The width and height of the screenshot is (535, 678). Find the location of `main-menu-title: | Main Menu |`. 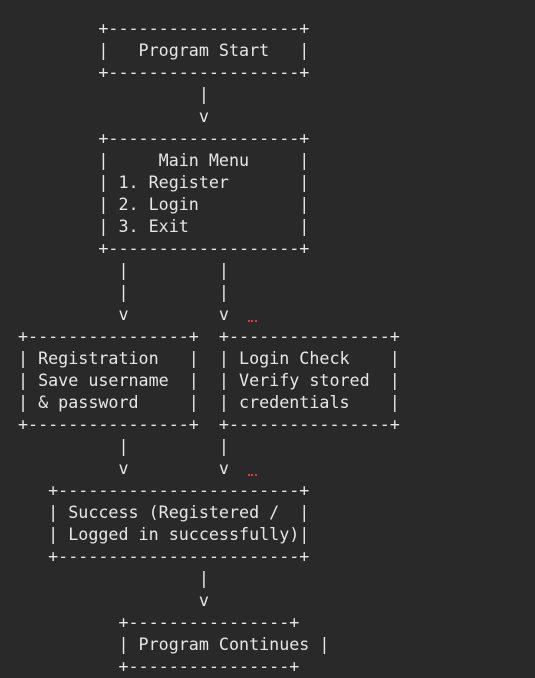

main-menu-title: | Main Menu | is located at coordinates (164, 160).